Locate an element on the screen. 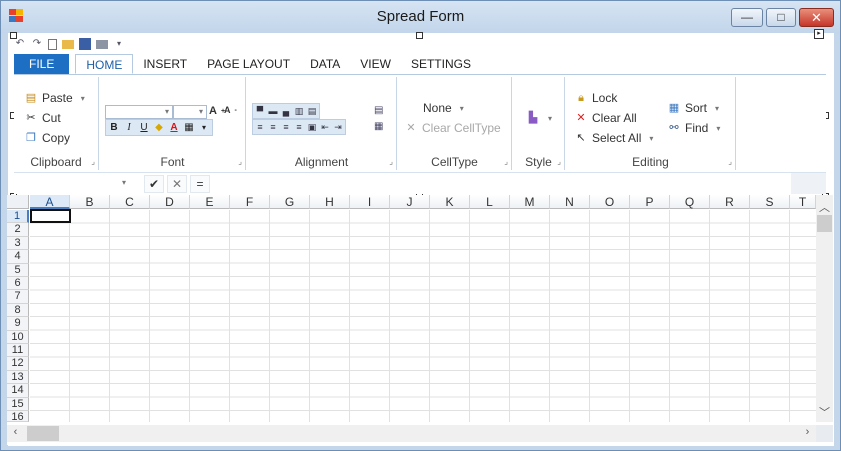 This screenshot has height=451, width=841. row-header: 13 is located at coordinates (18, 377).